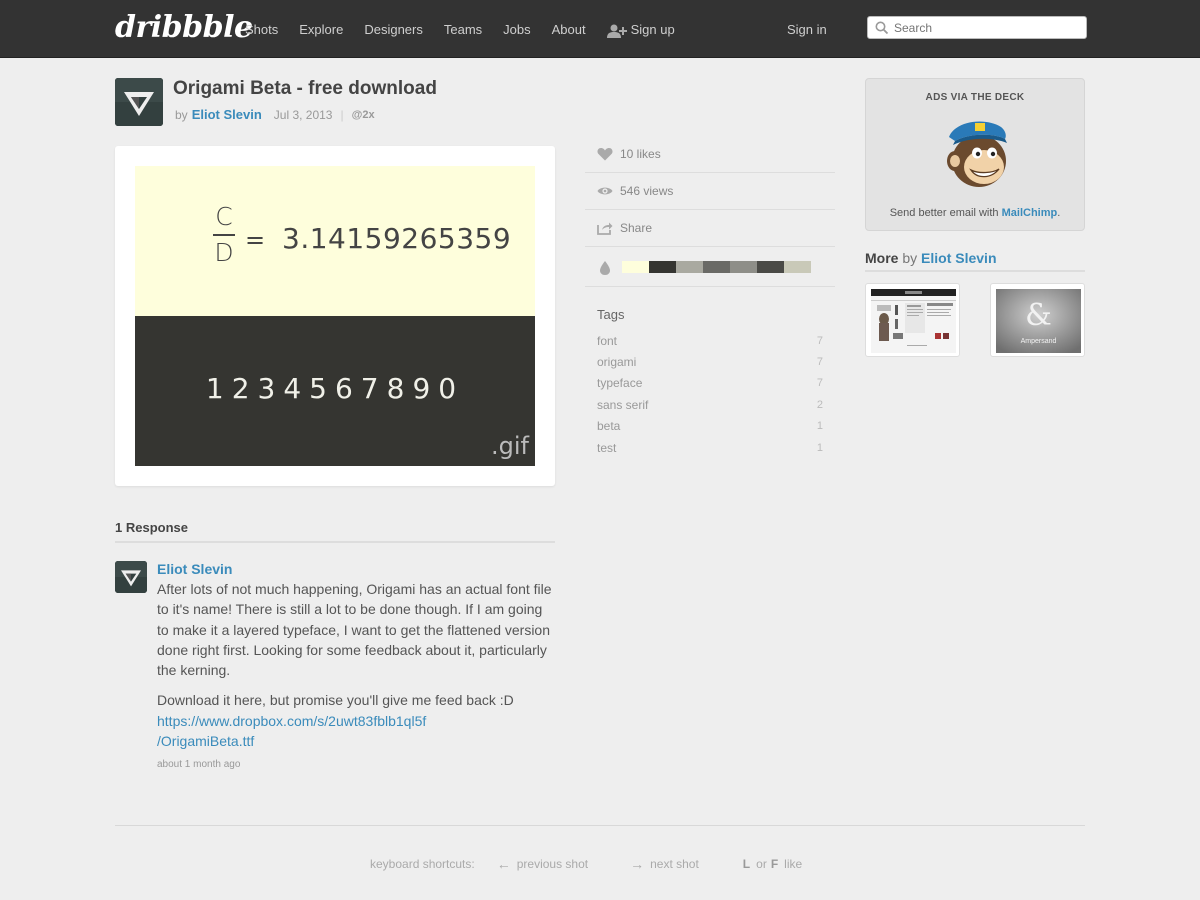 The height and width of the screenshot is (900, 1200). Describe the element at coordinates (321, 29) in the screenshot. I see `nav-explore: Explore` at that location.